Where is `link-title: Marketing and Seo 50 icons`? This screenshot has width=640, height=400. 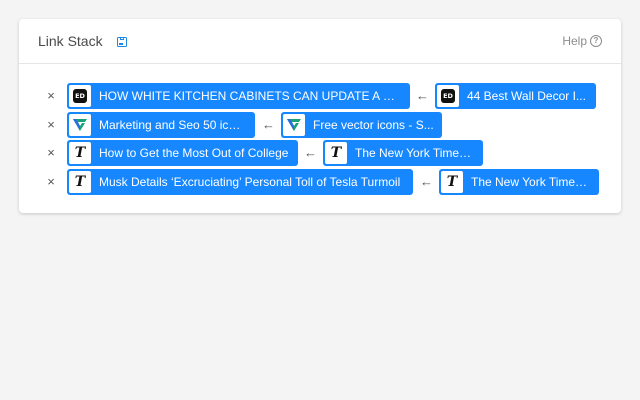 link-title: Marketing and Seo 50 icons is located at coordinates (173, 125).